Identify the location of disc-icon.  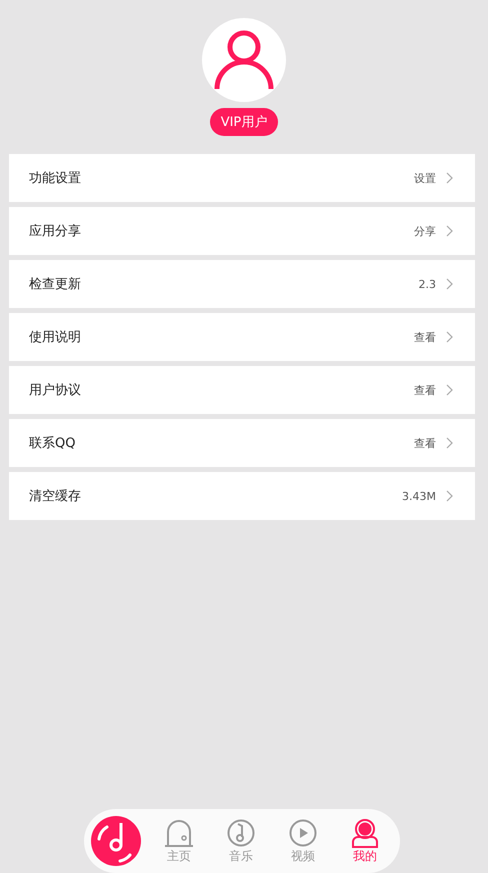
(116, 841).